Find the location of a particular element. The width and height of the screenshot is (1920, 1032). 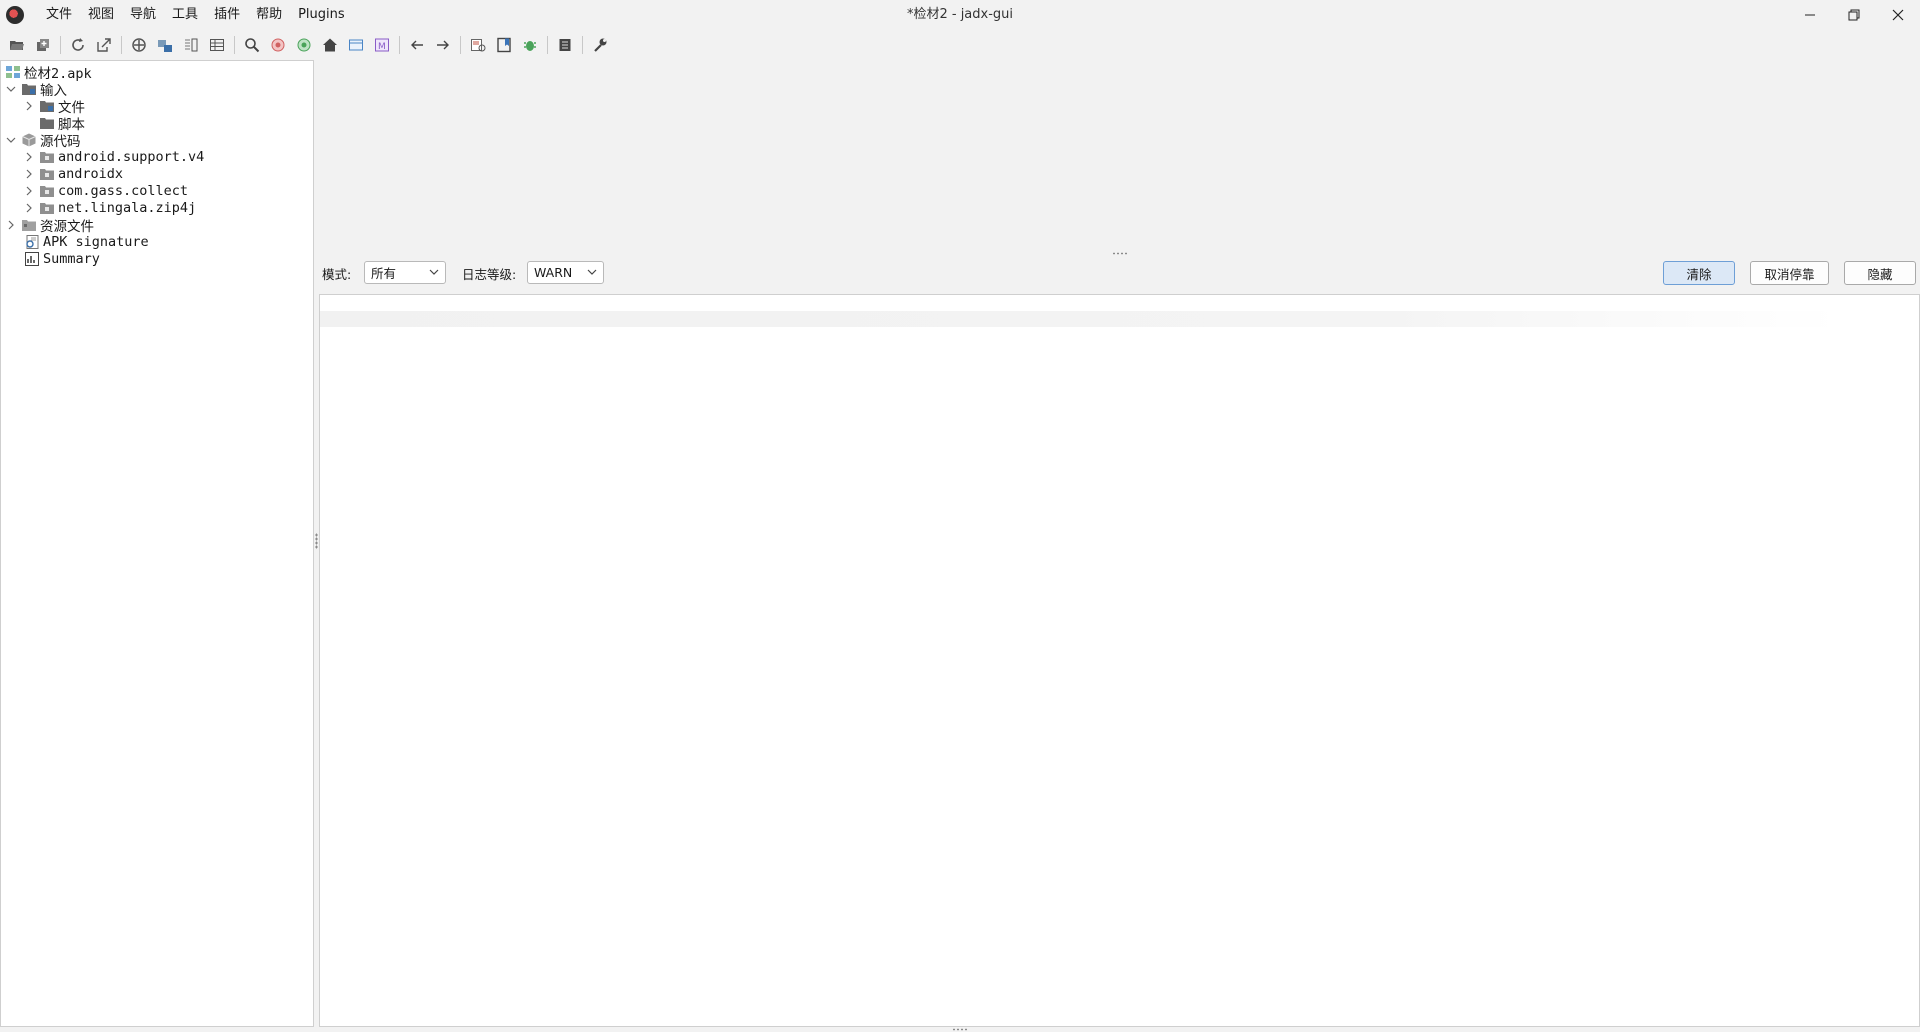

add-files-icon is located at coordinates (43, 45).